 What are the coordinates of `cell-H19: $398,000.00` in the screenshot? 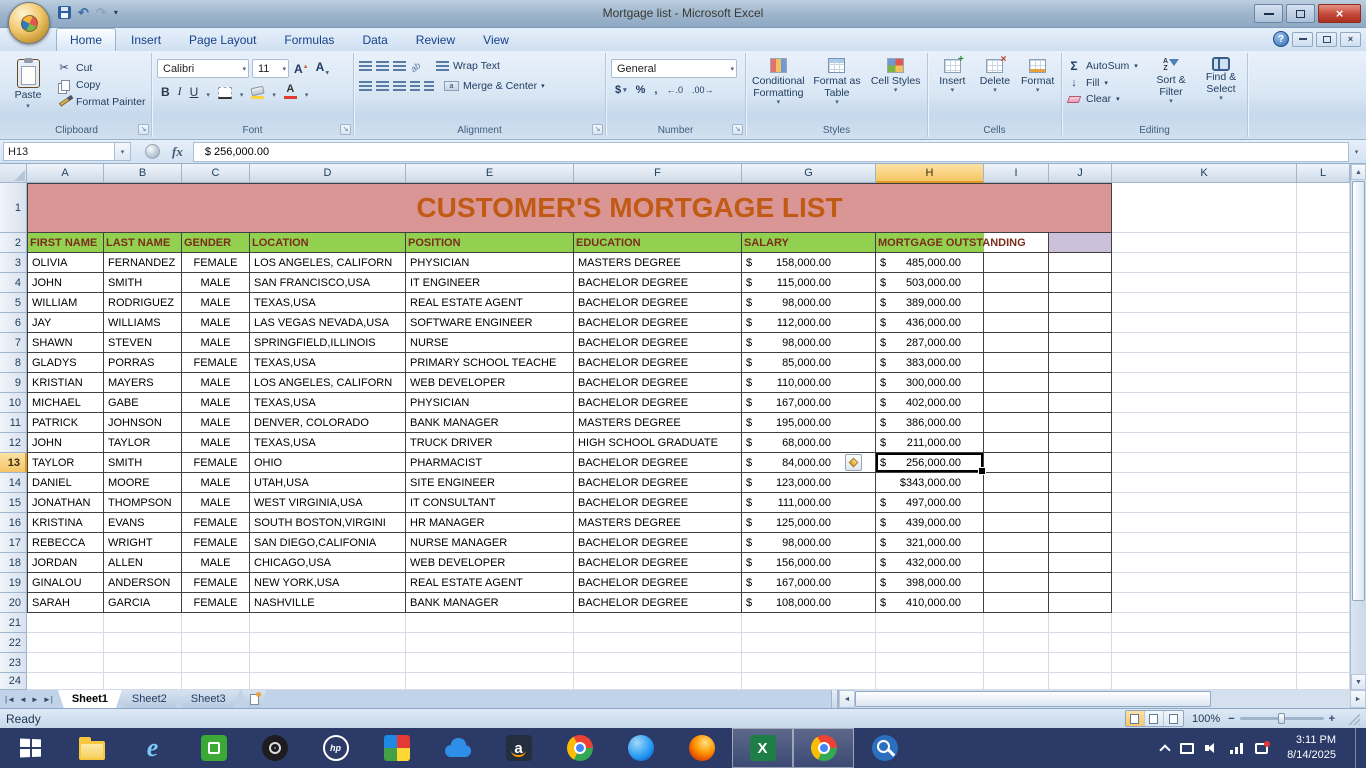 It's located at (930, 583).